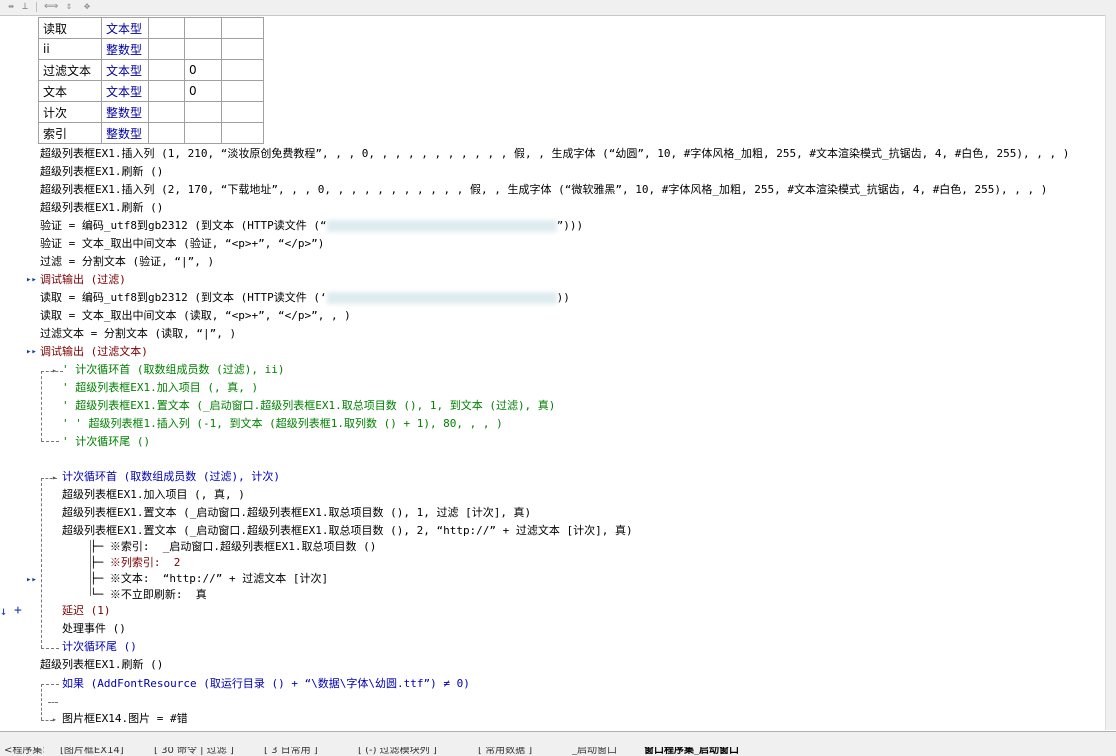 This screenshot has height=756, width=1116. Describe the element at coordinates (306, 751) in the screenshot. I see `tab-daily: [ 3 日常用 ]` at that location.